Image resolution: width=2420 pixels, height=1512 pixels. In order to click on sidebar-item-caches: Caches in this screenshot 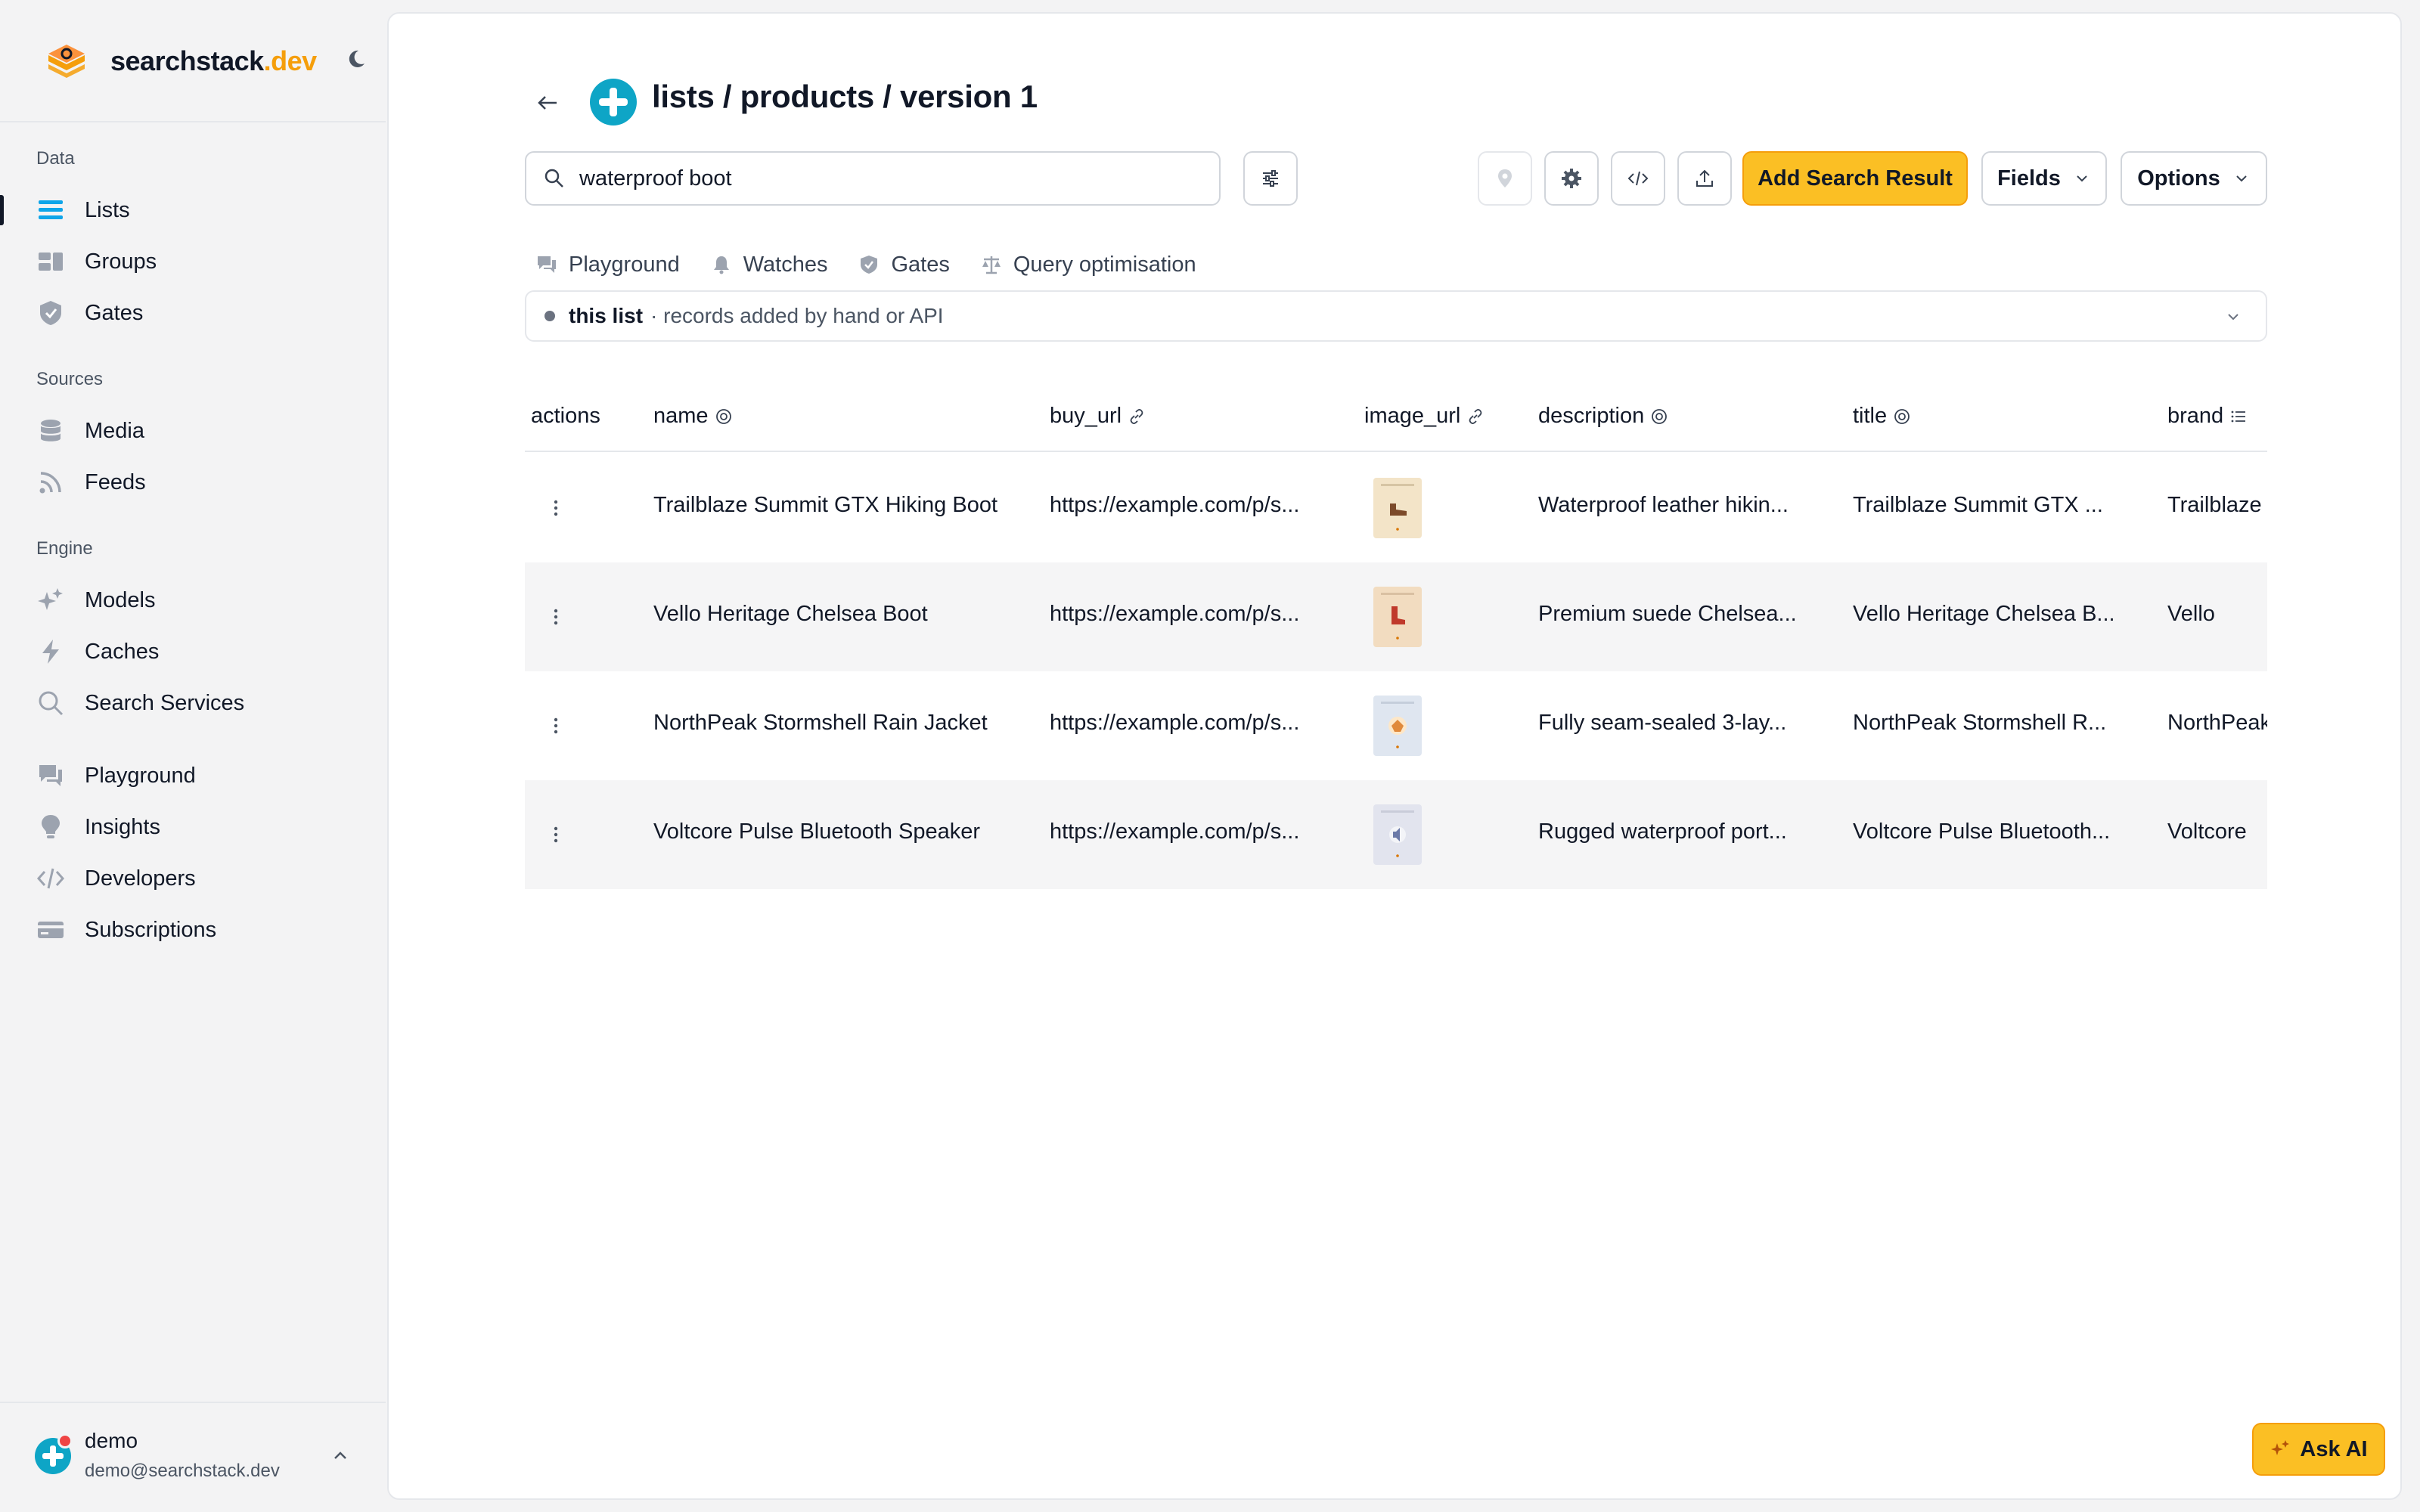, I will do `click(202, 652)`.